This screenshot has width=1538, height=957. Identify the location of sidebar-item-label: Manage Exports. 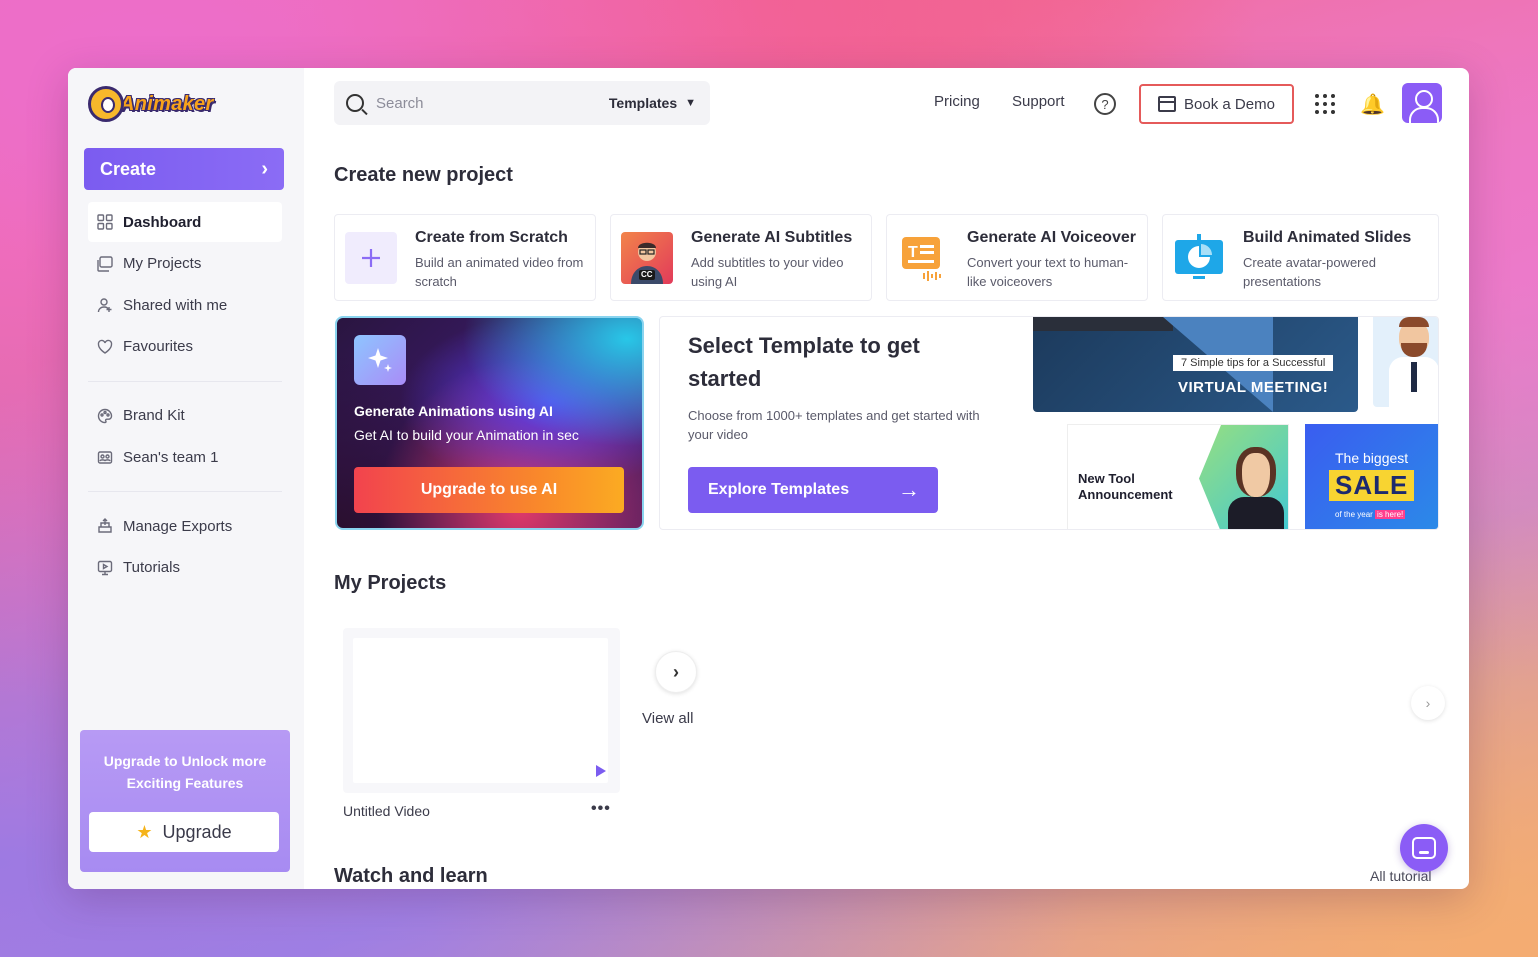
(178, 526).